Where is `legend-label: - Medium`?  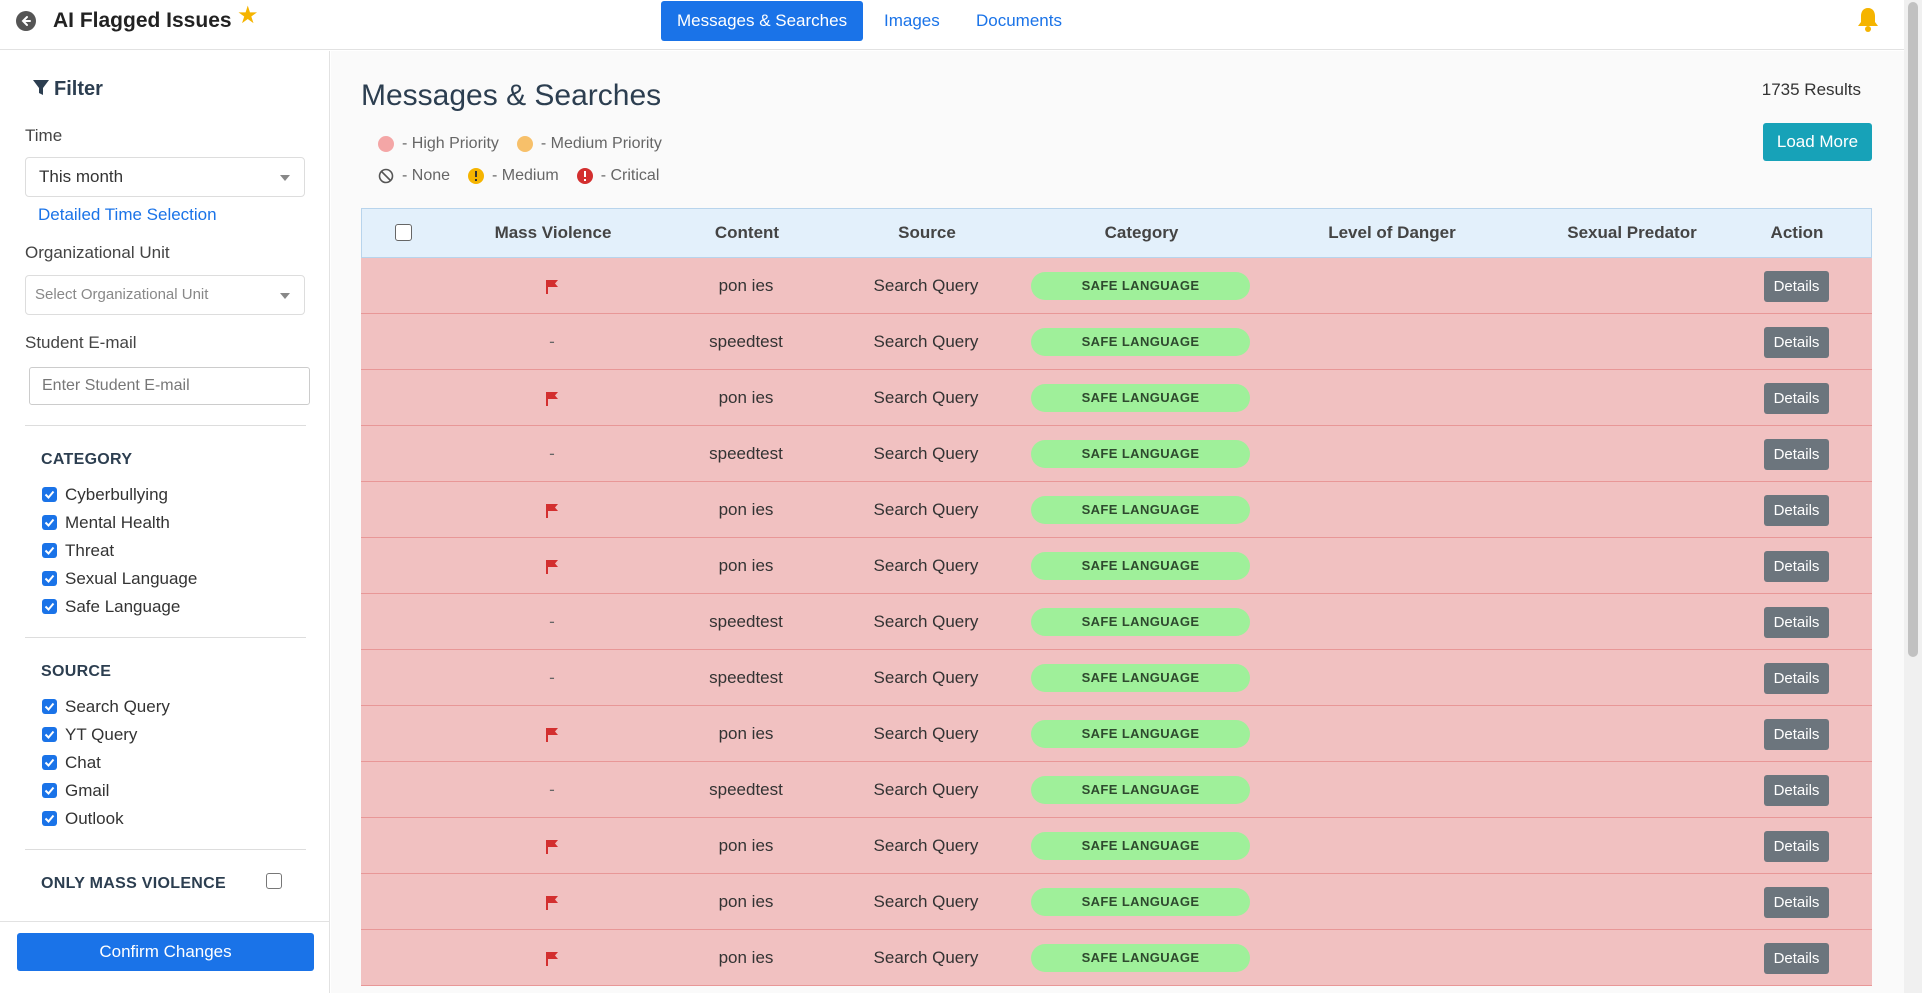 legend-label: - Medium is located at coordinates (525, 175).